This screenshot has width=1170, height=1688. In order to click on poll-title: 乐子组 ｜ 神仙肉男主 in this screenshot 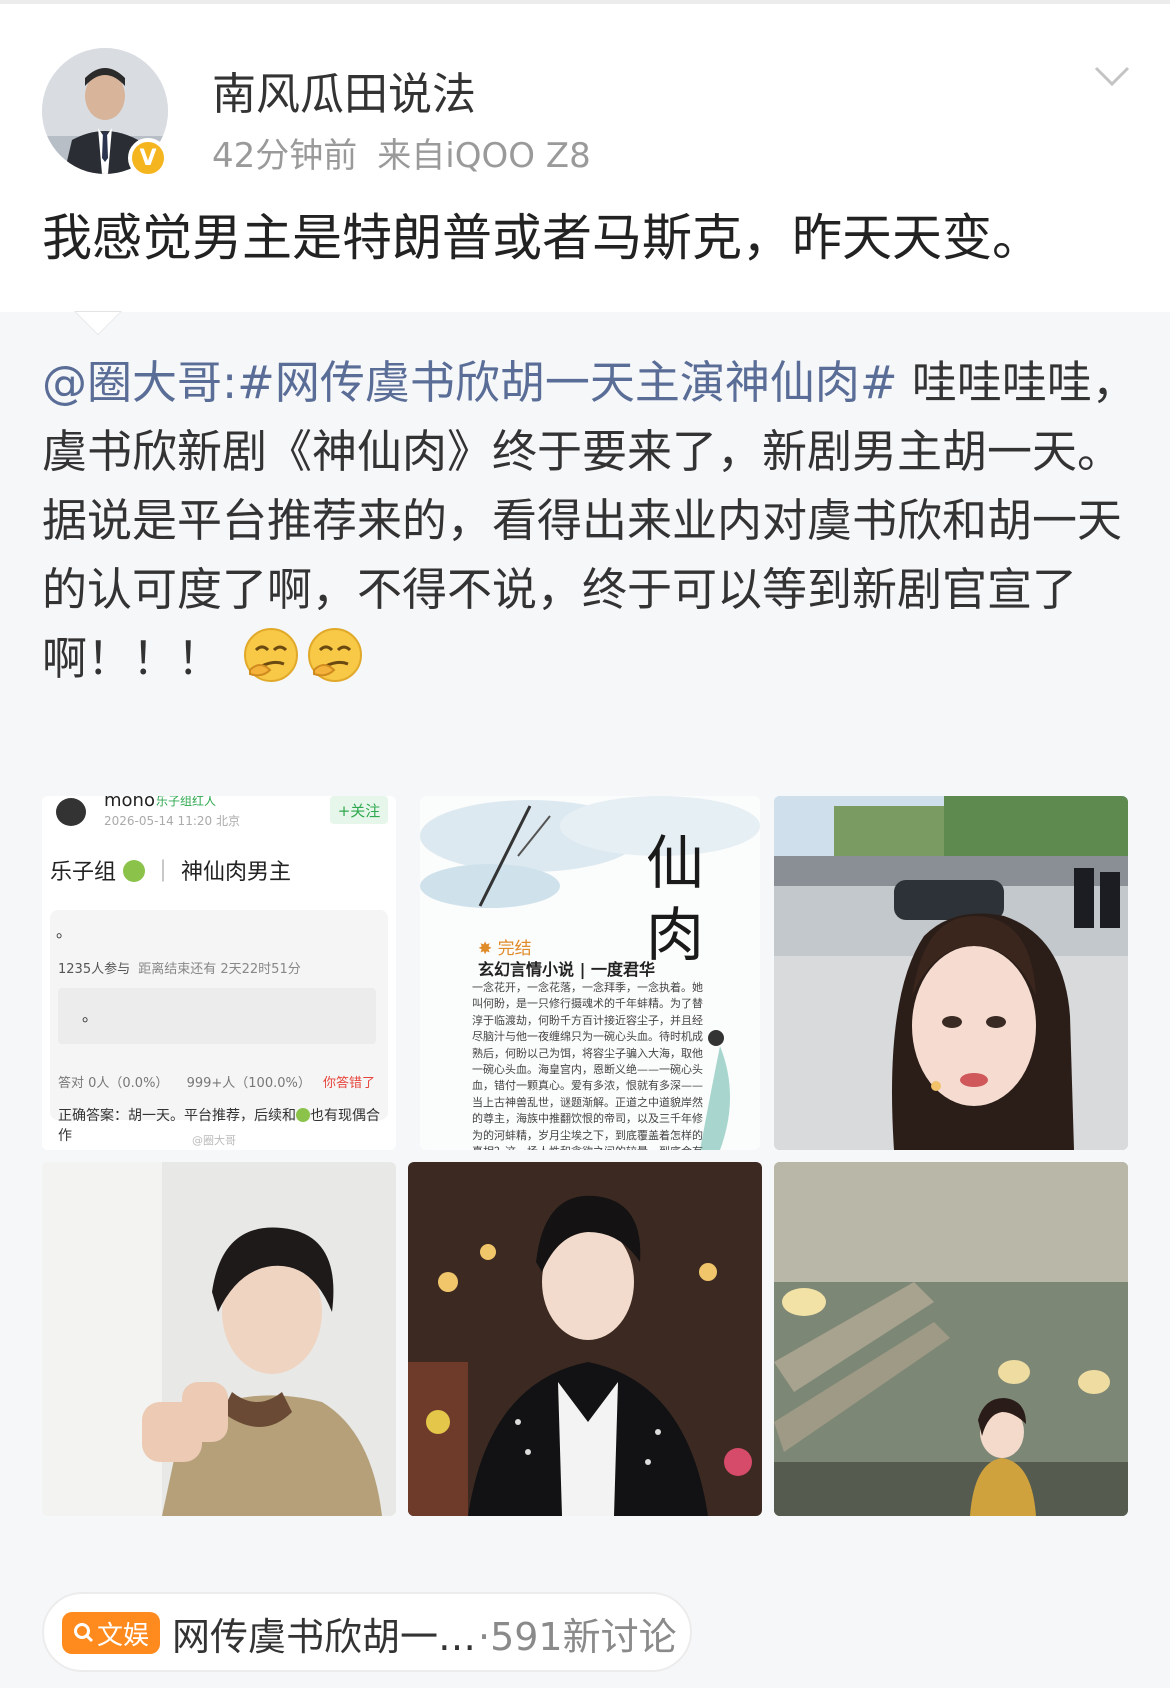, I will do `click(170, 870)`.